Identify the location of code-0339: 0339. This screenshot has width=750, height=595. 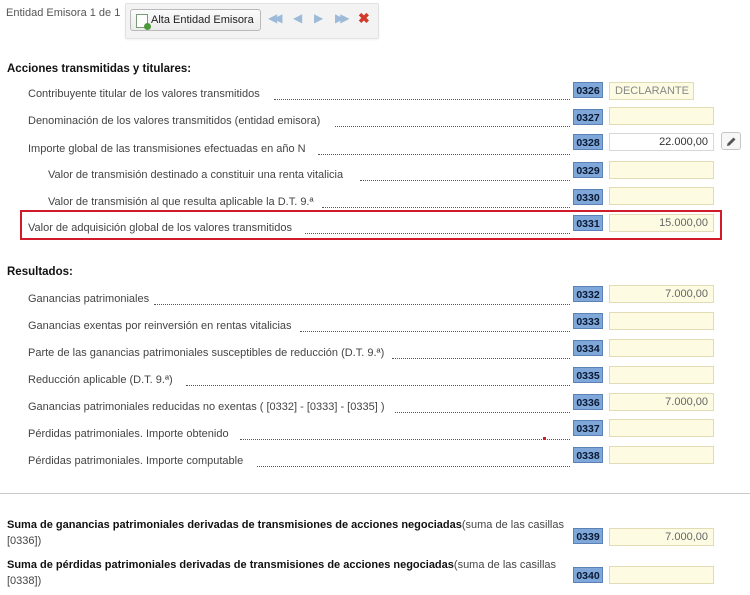
(588, 536).